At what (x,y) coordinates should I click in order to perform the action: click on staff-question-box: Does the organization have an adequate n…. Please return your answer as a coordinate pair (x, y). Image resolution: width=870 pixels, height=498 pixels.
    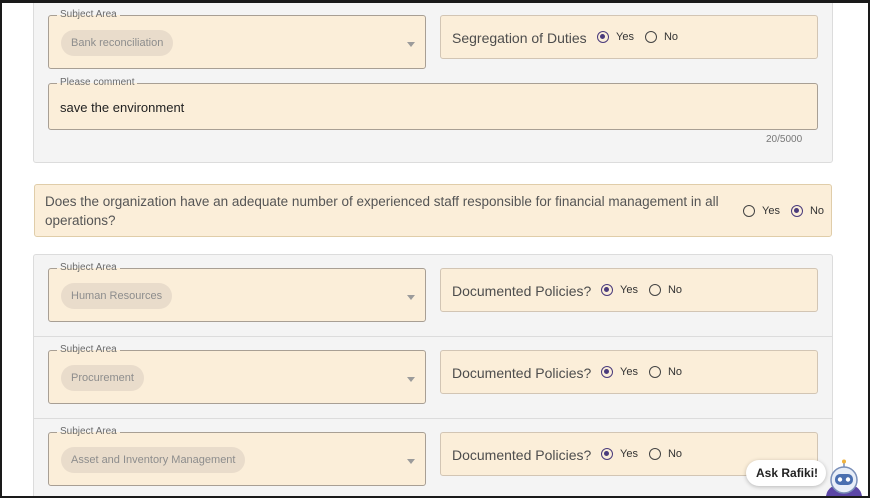
    Looking at the image, I should click on (433, 210).